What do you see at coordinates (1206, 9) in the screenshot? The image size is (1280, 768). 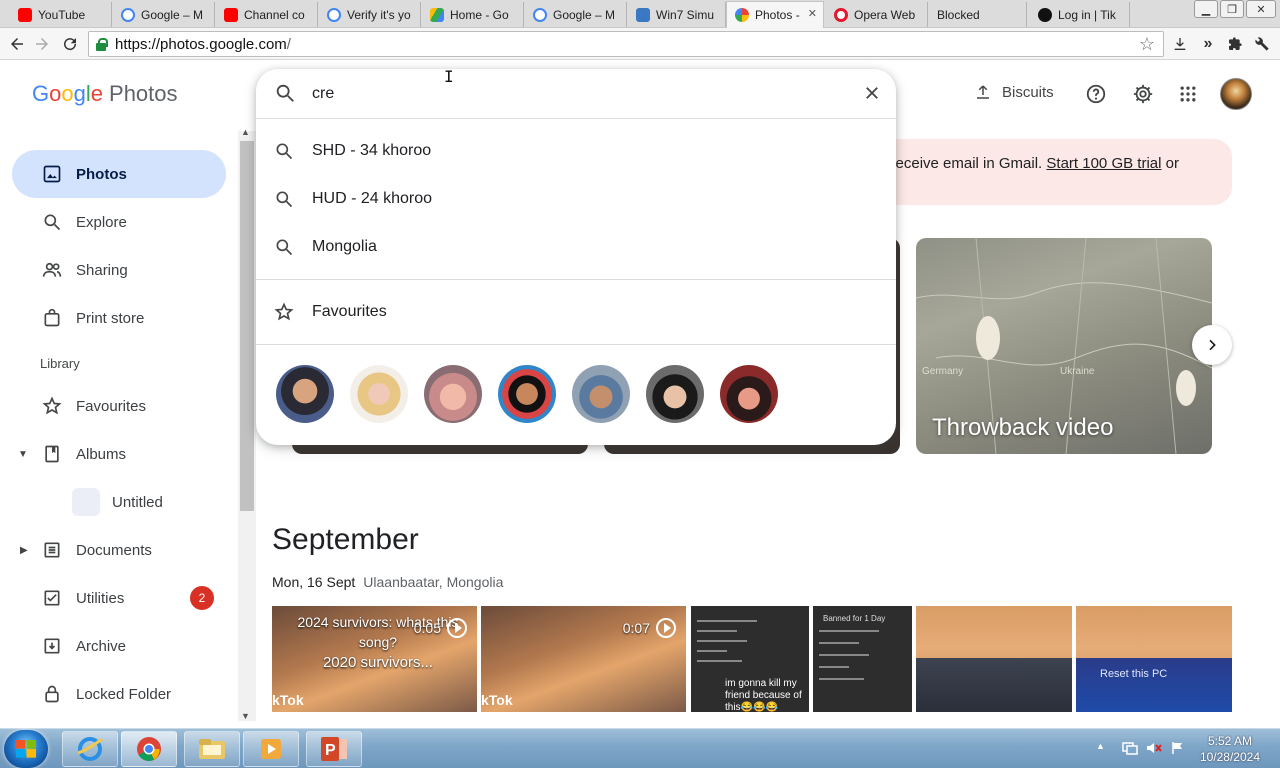 I see `minimize-button: ▁` at bounding box center [1206, 9].